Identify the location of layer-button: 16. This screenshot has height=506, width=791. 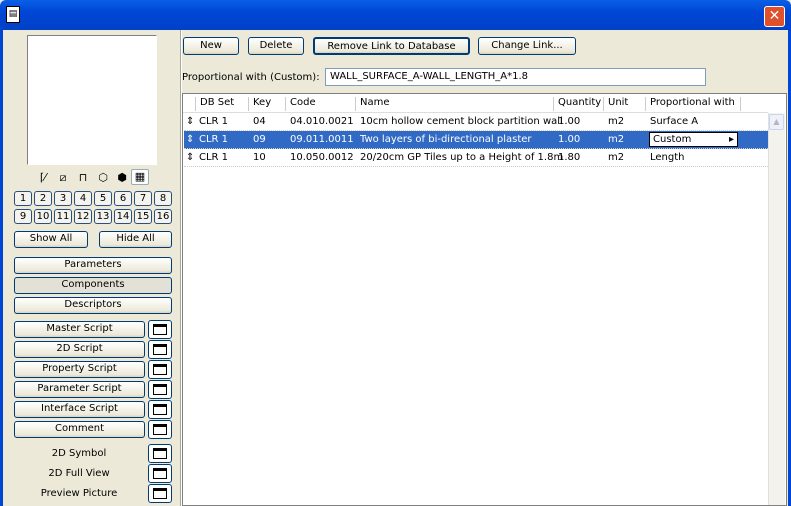
(163, 216).